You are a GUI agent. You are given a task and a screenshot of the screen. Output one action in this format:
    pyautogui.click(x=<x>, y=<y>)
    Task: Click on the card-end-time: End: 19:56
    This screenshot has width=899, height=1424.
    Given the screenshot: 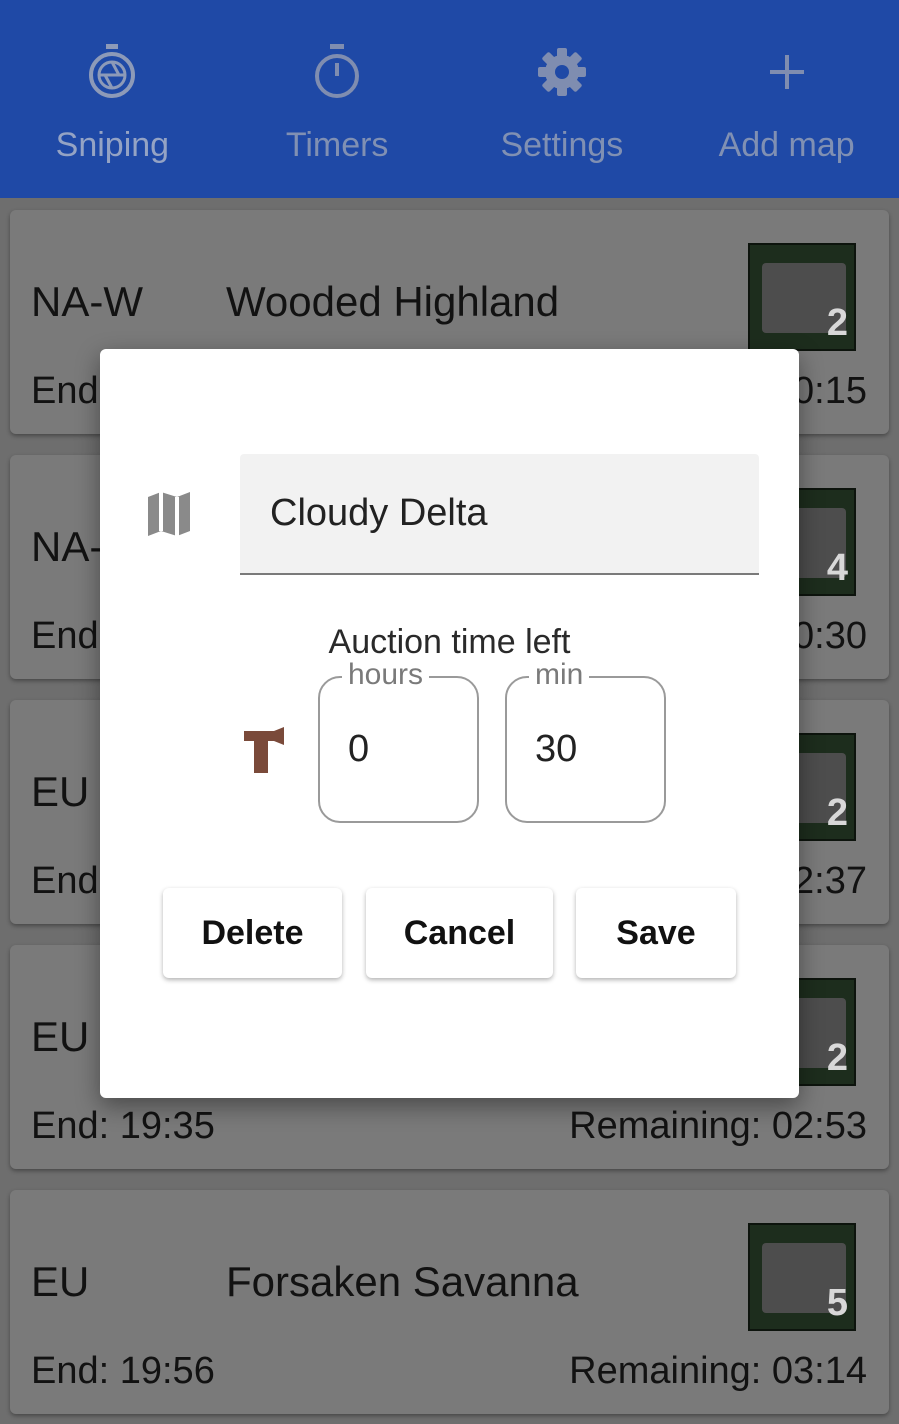 What is the action you would take?
    pyautogui.click(x=123, y=1371)
    